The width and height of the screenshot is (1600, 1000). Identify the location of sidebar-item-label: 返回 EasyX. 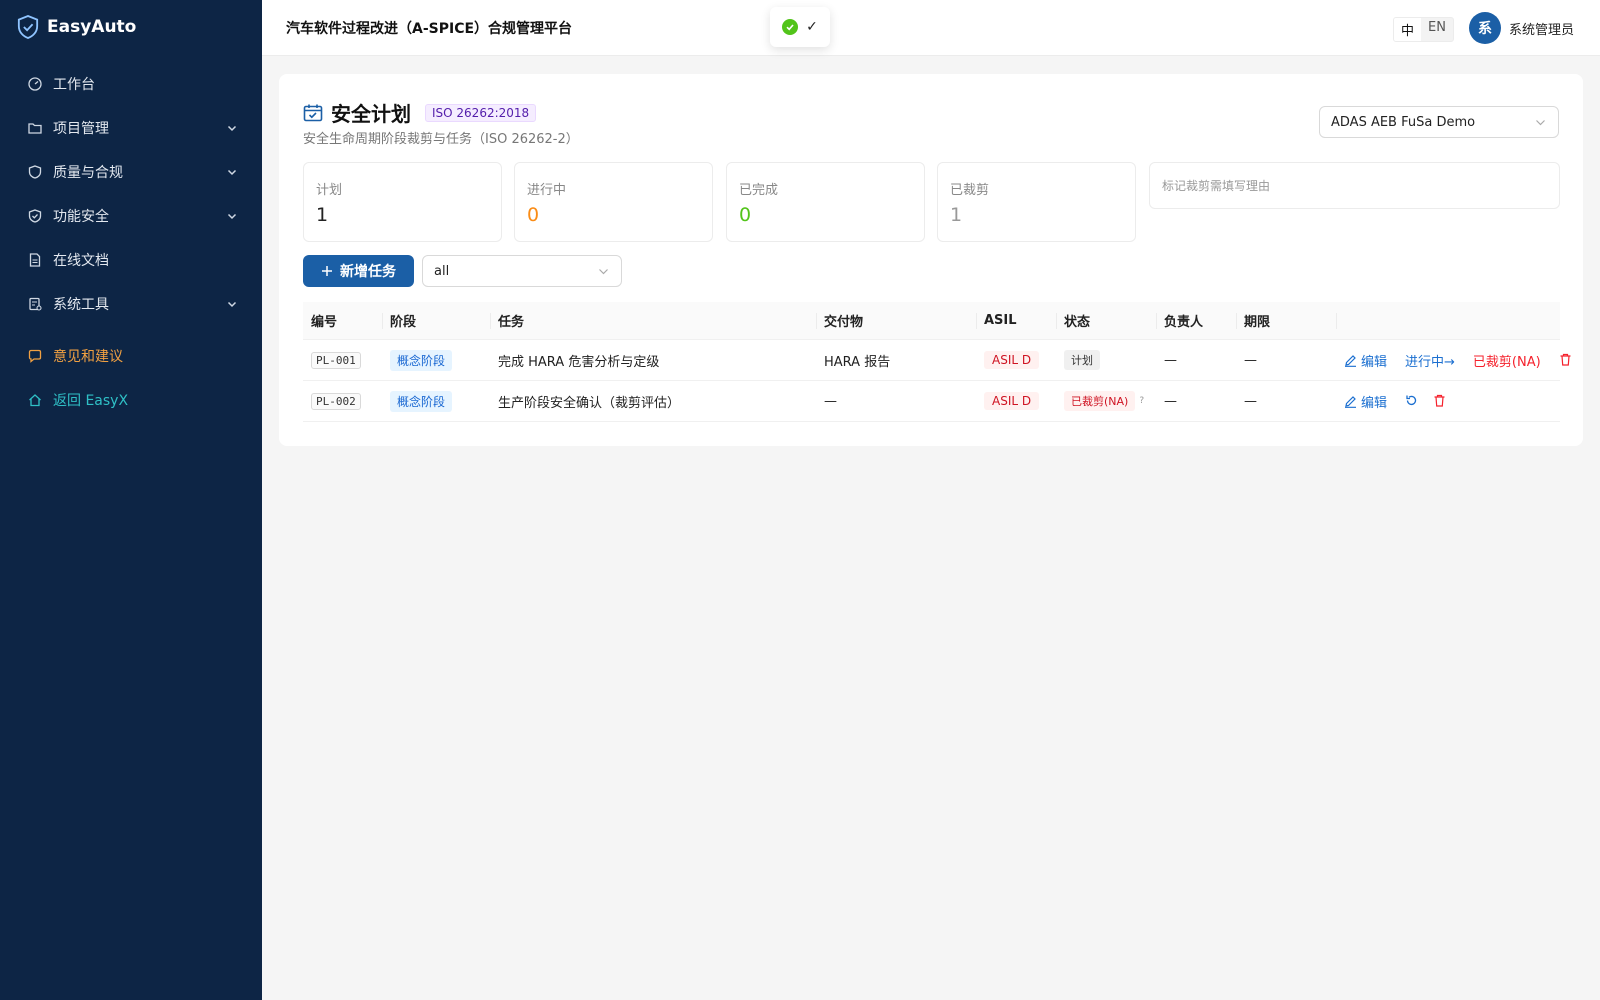
(91, 401).